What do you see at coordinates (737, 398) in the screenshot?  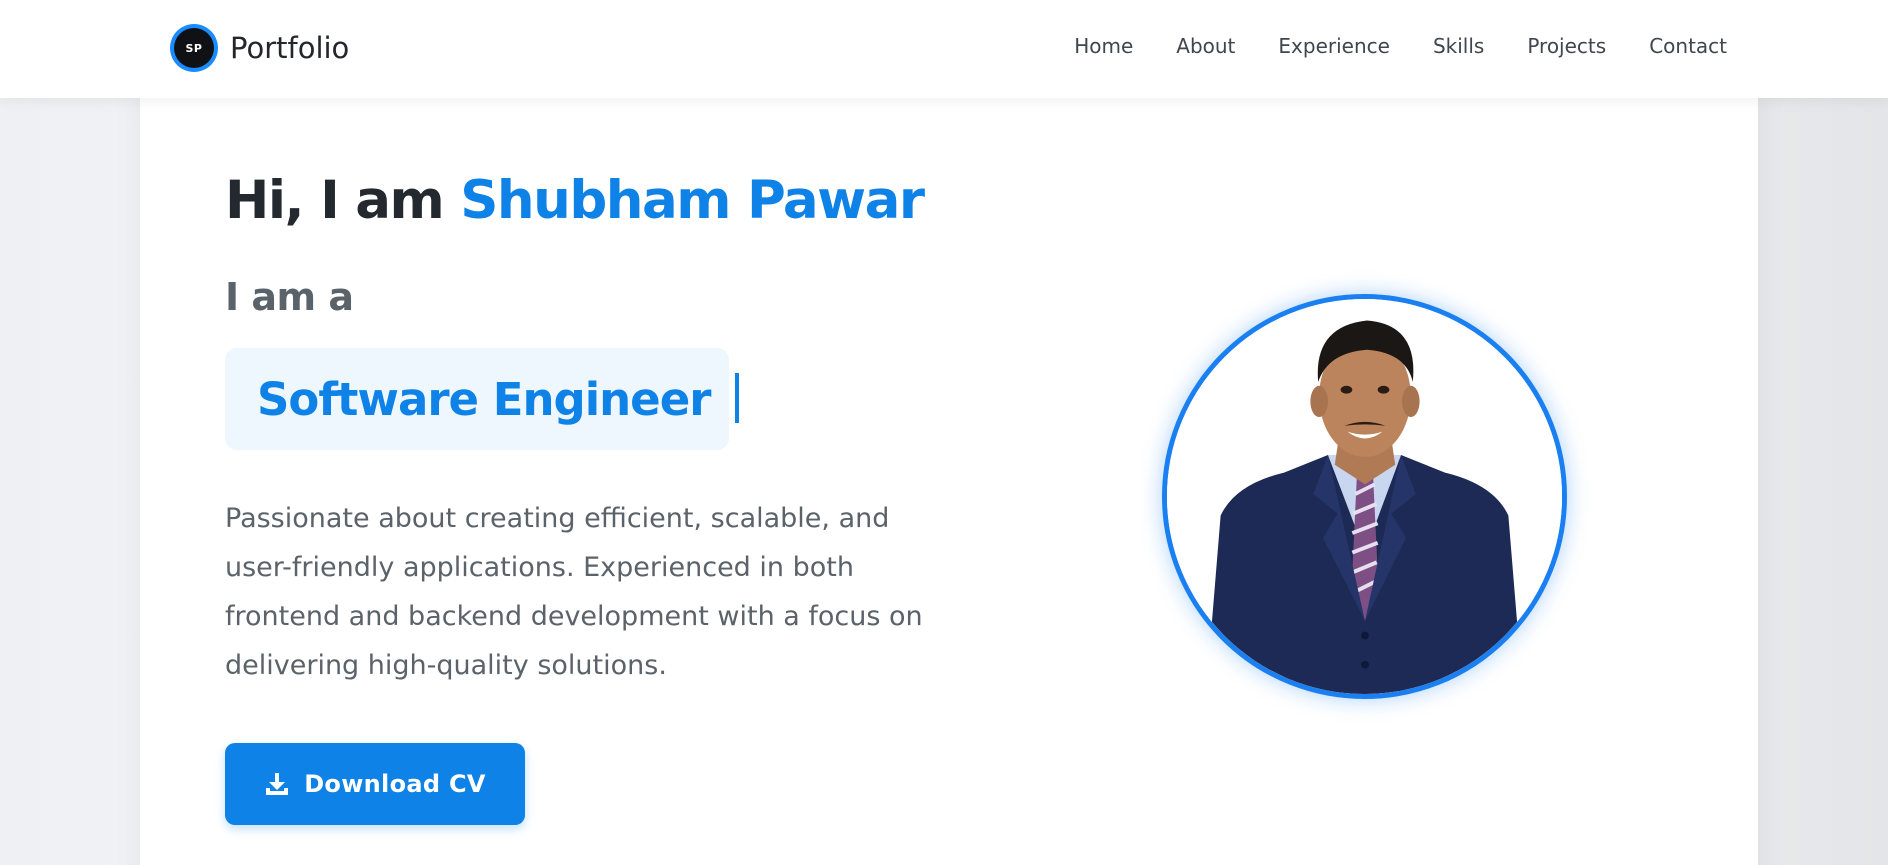 I see `typing-cursor` at bounding box center [737, 398].